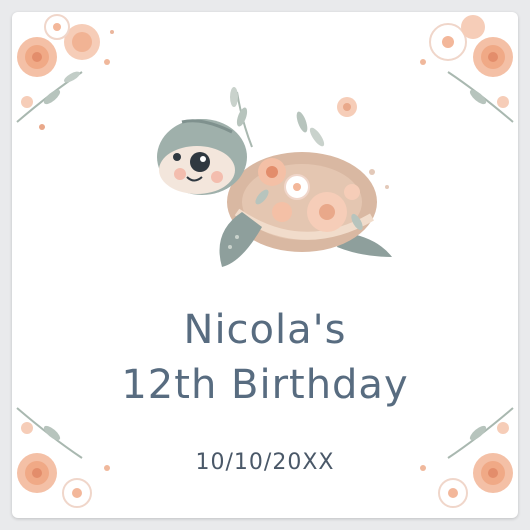 This screenshot has width=530, height=530. What do you see at coordinates (265, 385) in the screenshot?
I see `birthday-title: 12th Birthday` at bounding box center [265, 385].